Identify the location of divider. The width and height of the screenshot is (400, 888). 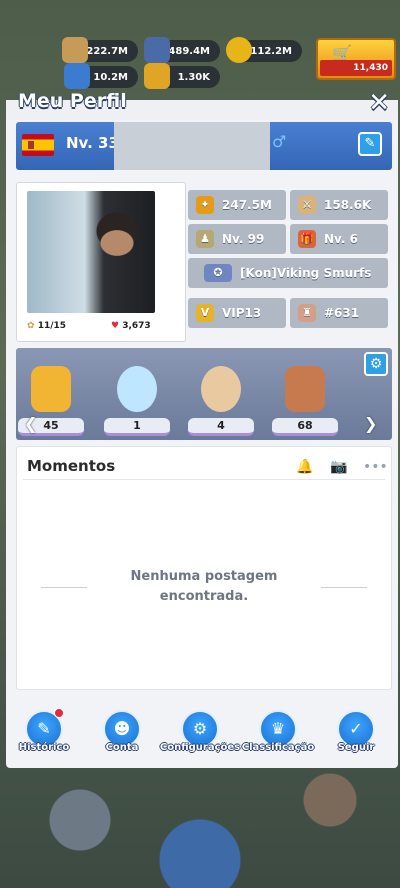
(204, 479).